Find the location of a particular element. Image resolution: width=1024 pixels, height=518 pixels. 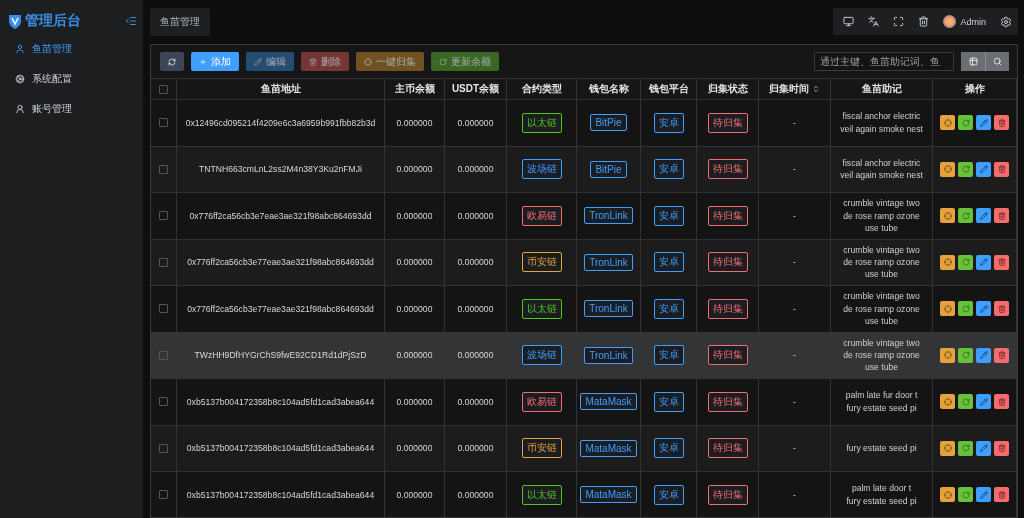

avatar-icon is located at coordinates (950, 21).